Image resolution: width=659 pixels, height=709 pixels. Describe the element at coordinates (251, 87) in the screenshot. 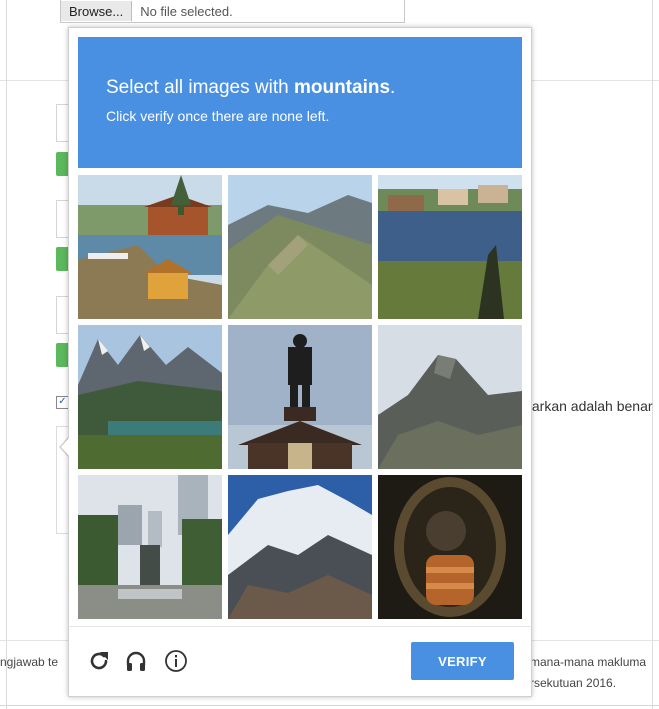

I see `challenge-prompt: Select all images with mountains.` at that location.